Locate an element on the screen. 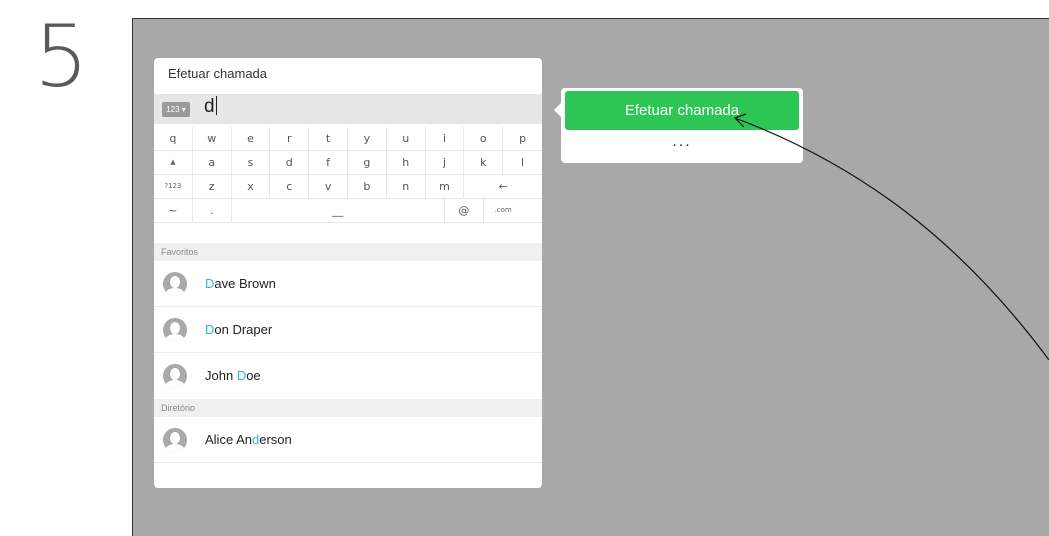 The width and height of the screenshot is (1049, 536). section-header-favorites: Favoritos is located at coordinates (348, 252).